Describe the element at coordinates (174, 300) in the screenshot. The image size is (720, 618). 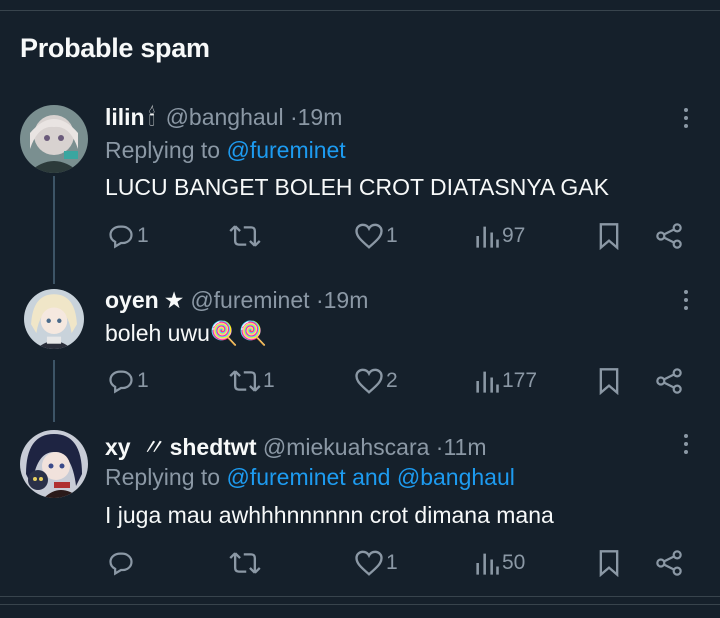
I see `star-emoji: ★` at that location.